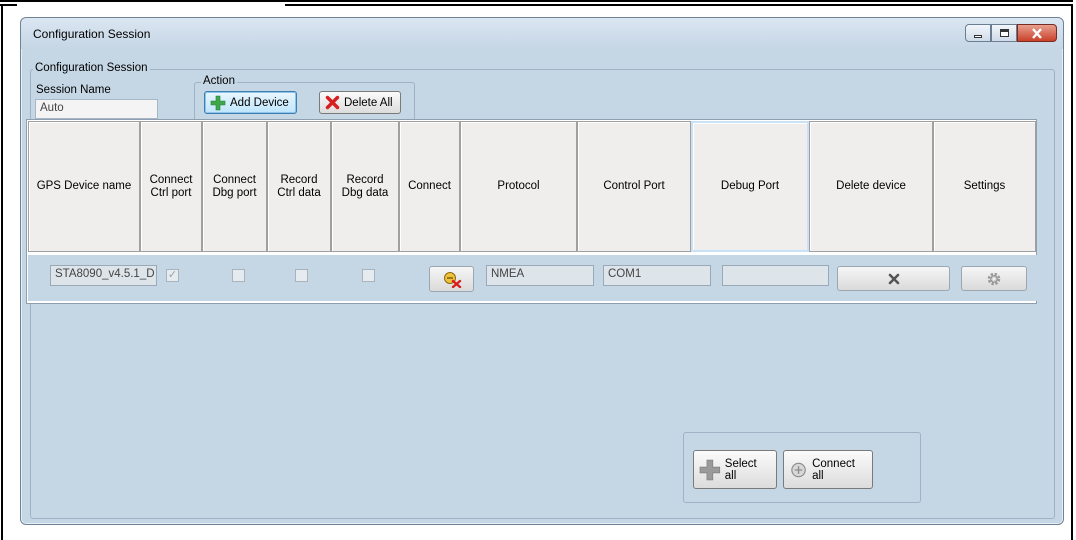 This screenshot has height=540, width=1076. Describe the element at coordinates (172, 275) in the screenshot. I see `connect-ctrl-checkbox: ✓` at that location.